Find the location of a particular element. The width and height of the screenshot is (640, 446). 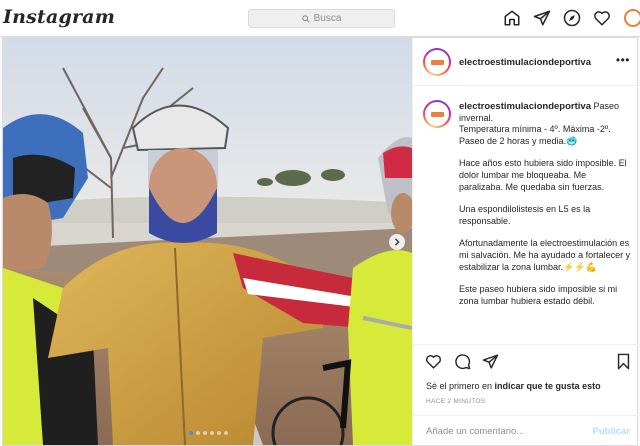

search-icon is located at coordinates (305, 18).